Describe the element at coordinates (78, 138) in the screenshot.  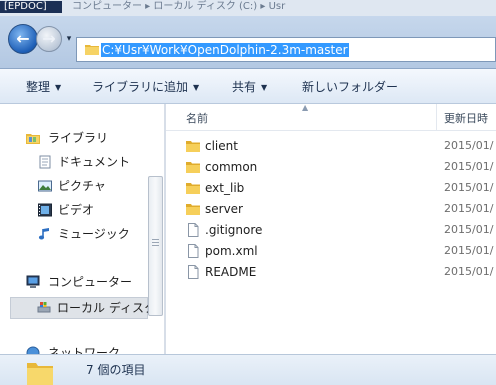
I see `sidebar-item-label: ライブラリ` at that location.